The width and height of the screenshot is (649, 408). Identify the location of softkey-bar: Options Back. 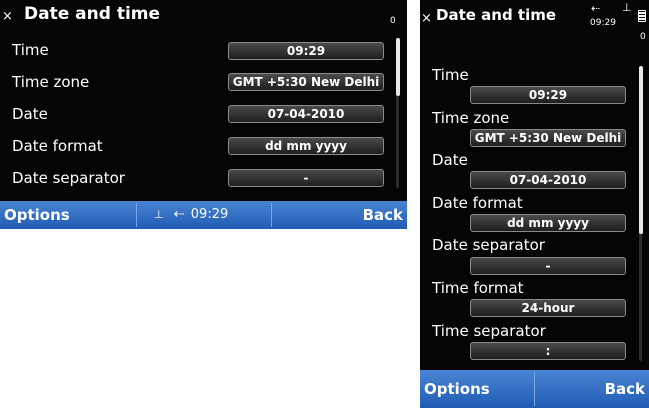
(534, 389).